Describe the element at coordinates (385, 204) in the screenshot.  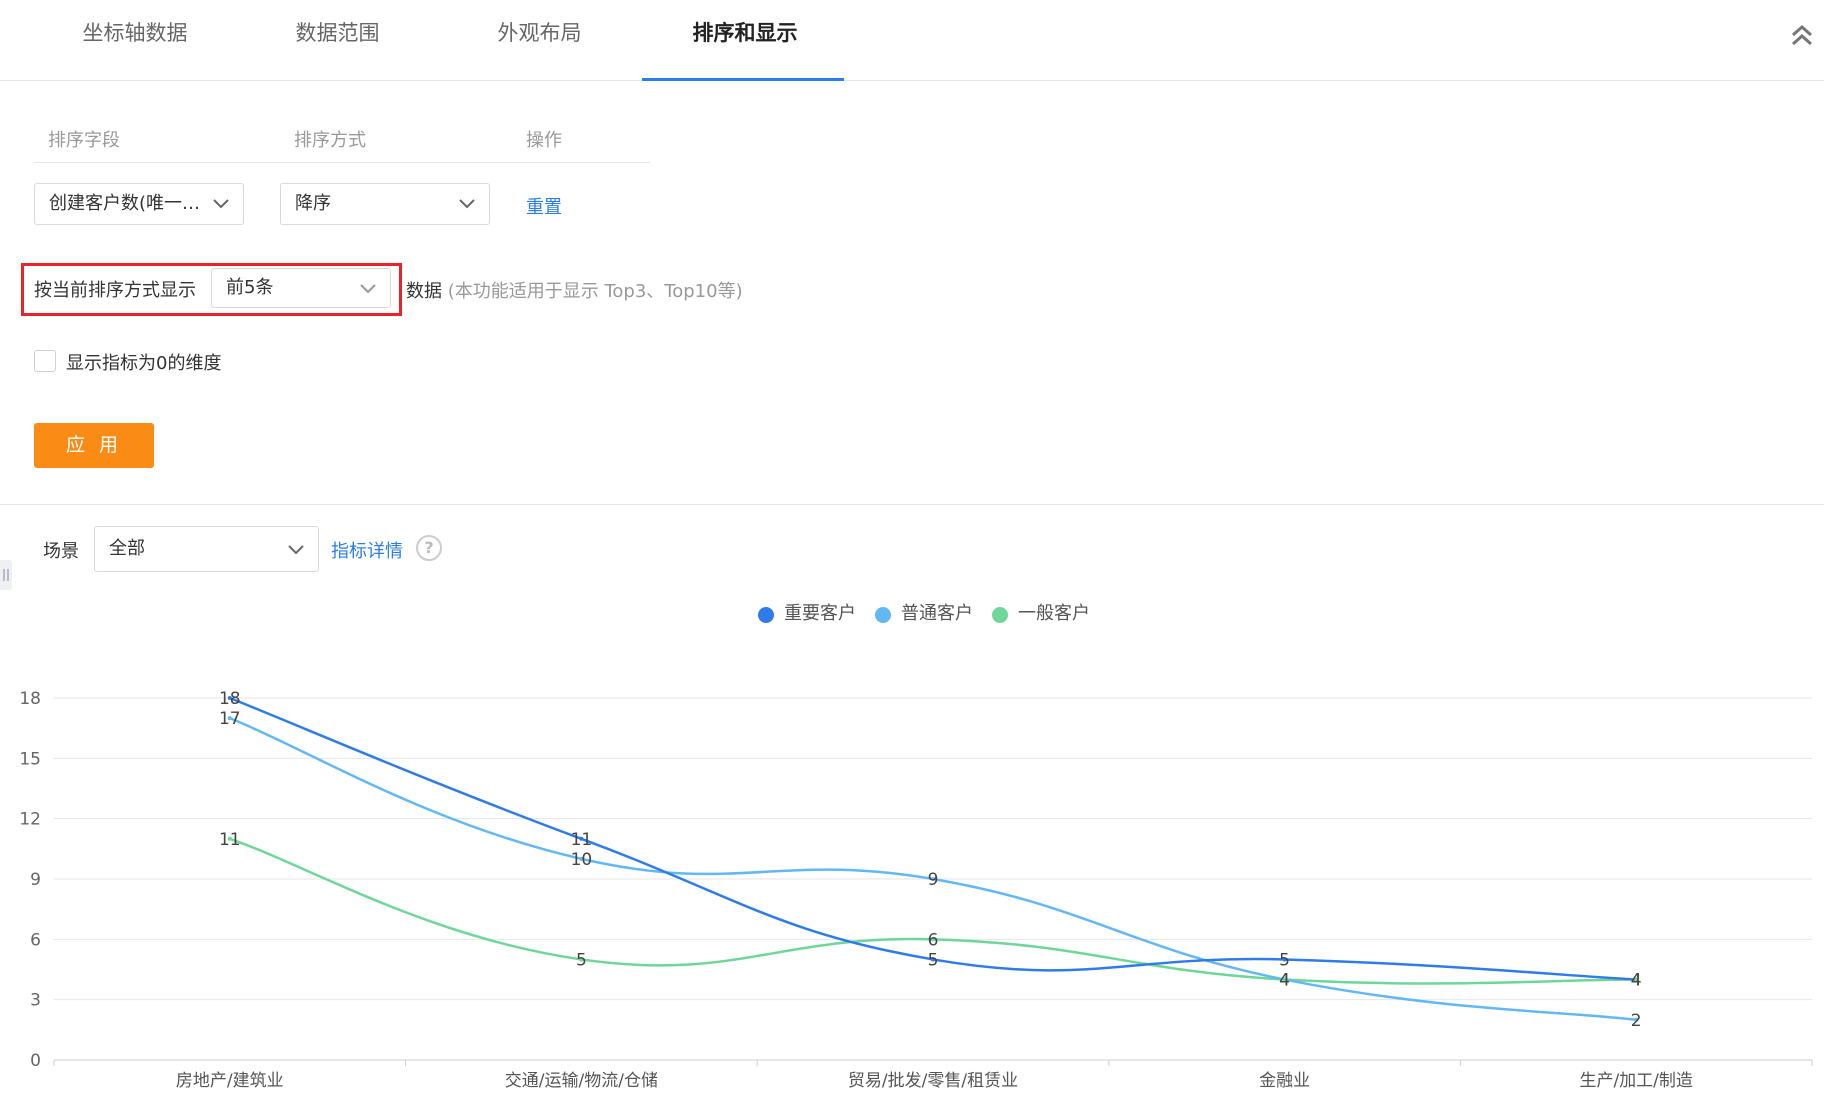
I see `sort-order-select: 降序` at that location.